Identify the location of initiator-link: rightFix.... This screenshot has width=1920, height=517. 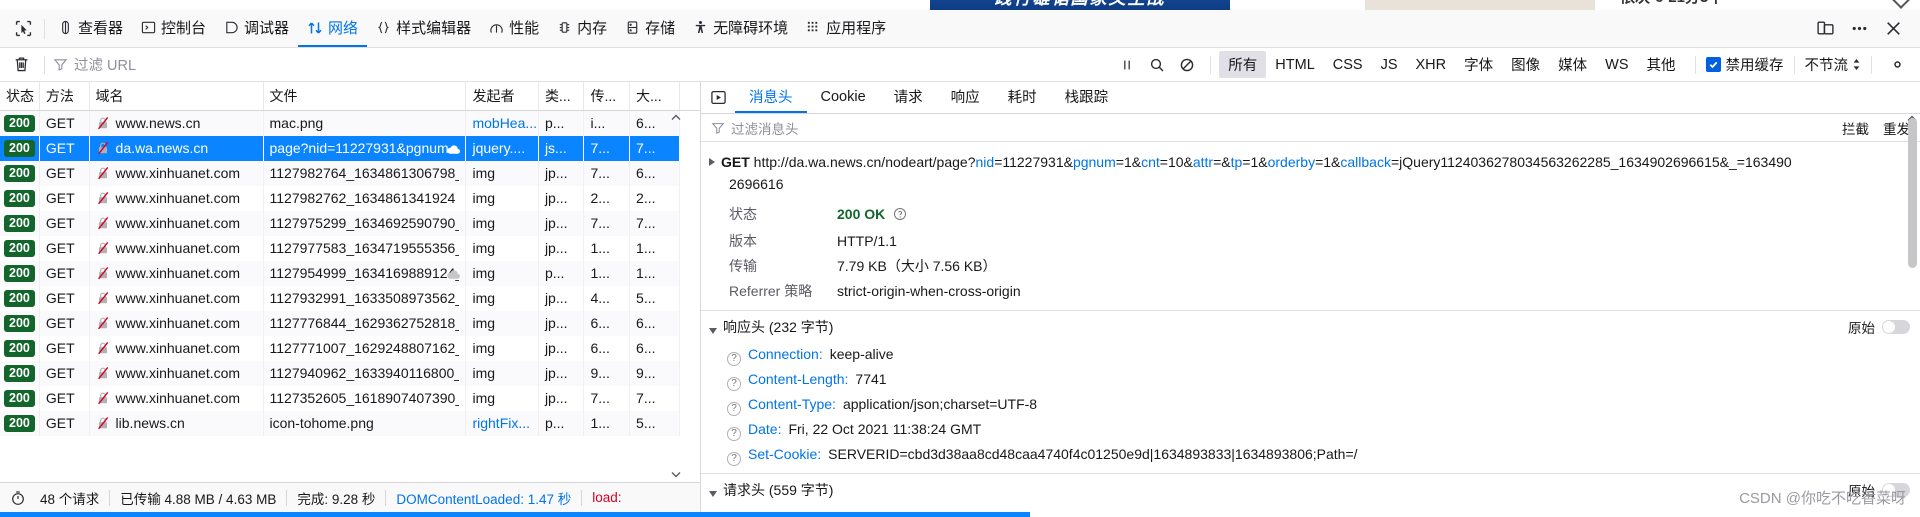
(501, 423).